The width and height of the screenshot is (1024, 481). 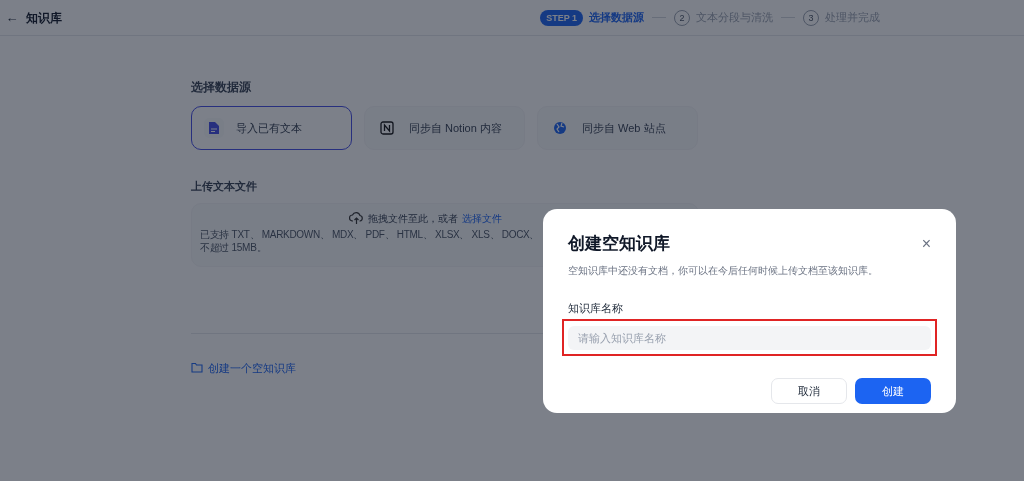 What do you see at coordinates (12, 17) in the screenshot?
I see `back-button: ←` at bounding box center [12, 17].